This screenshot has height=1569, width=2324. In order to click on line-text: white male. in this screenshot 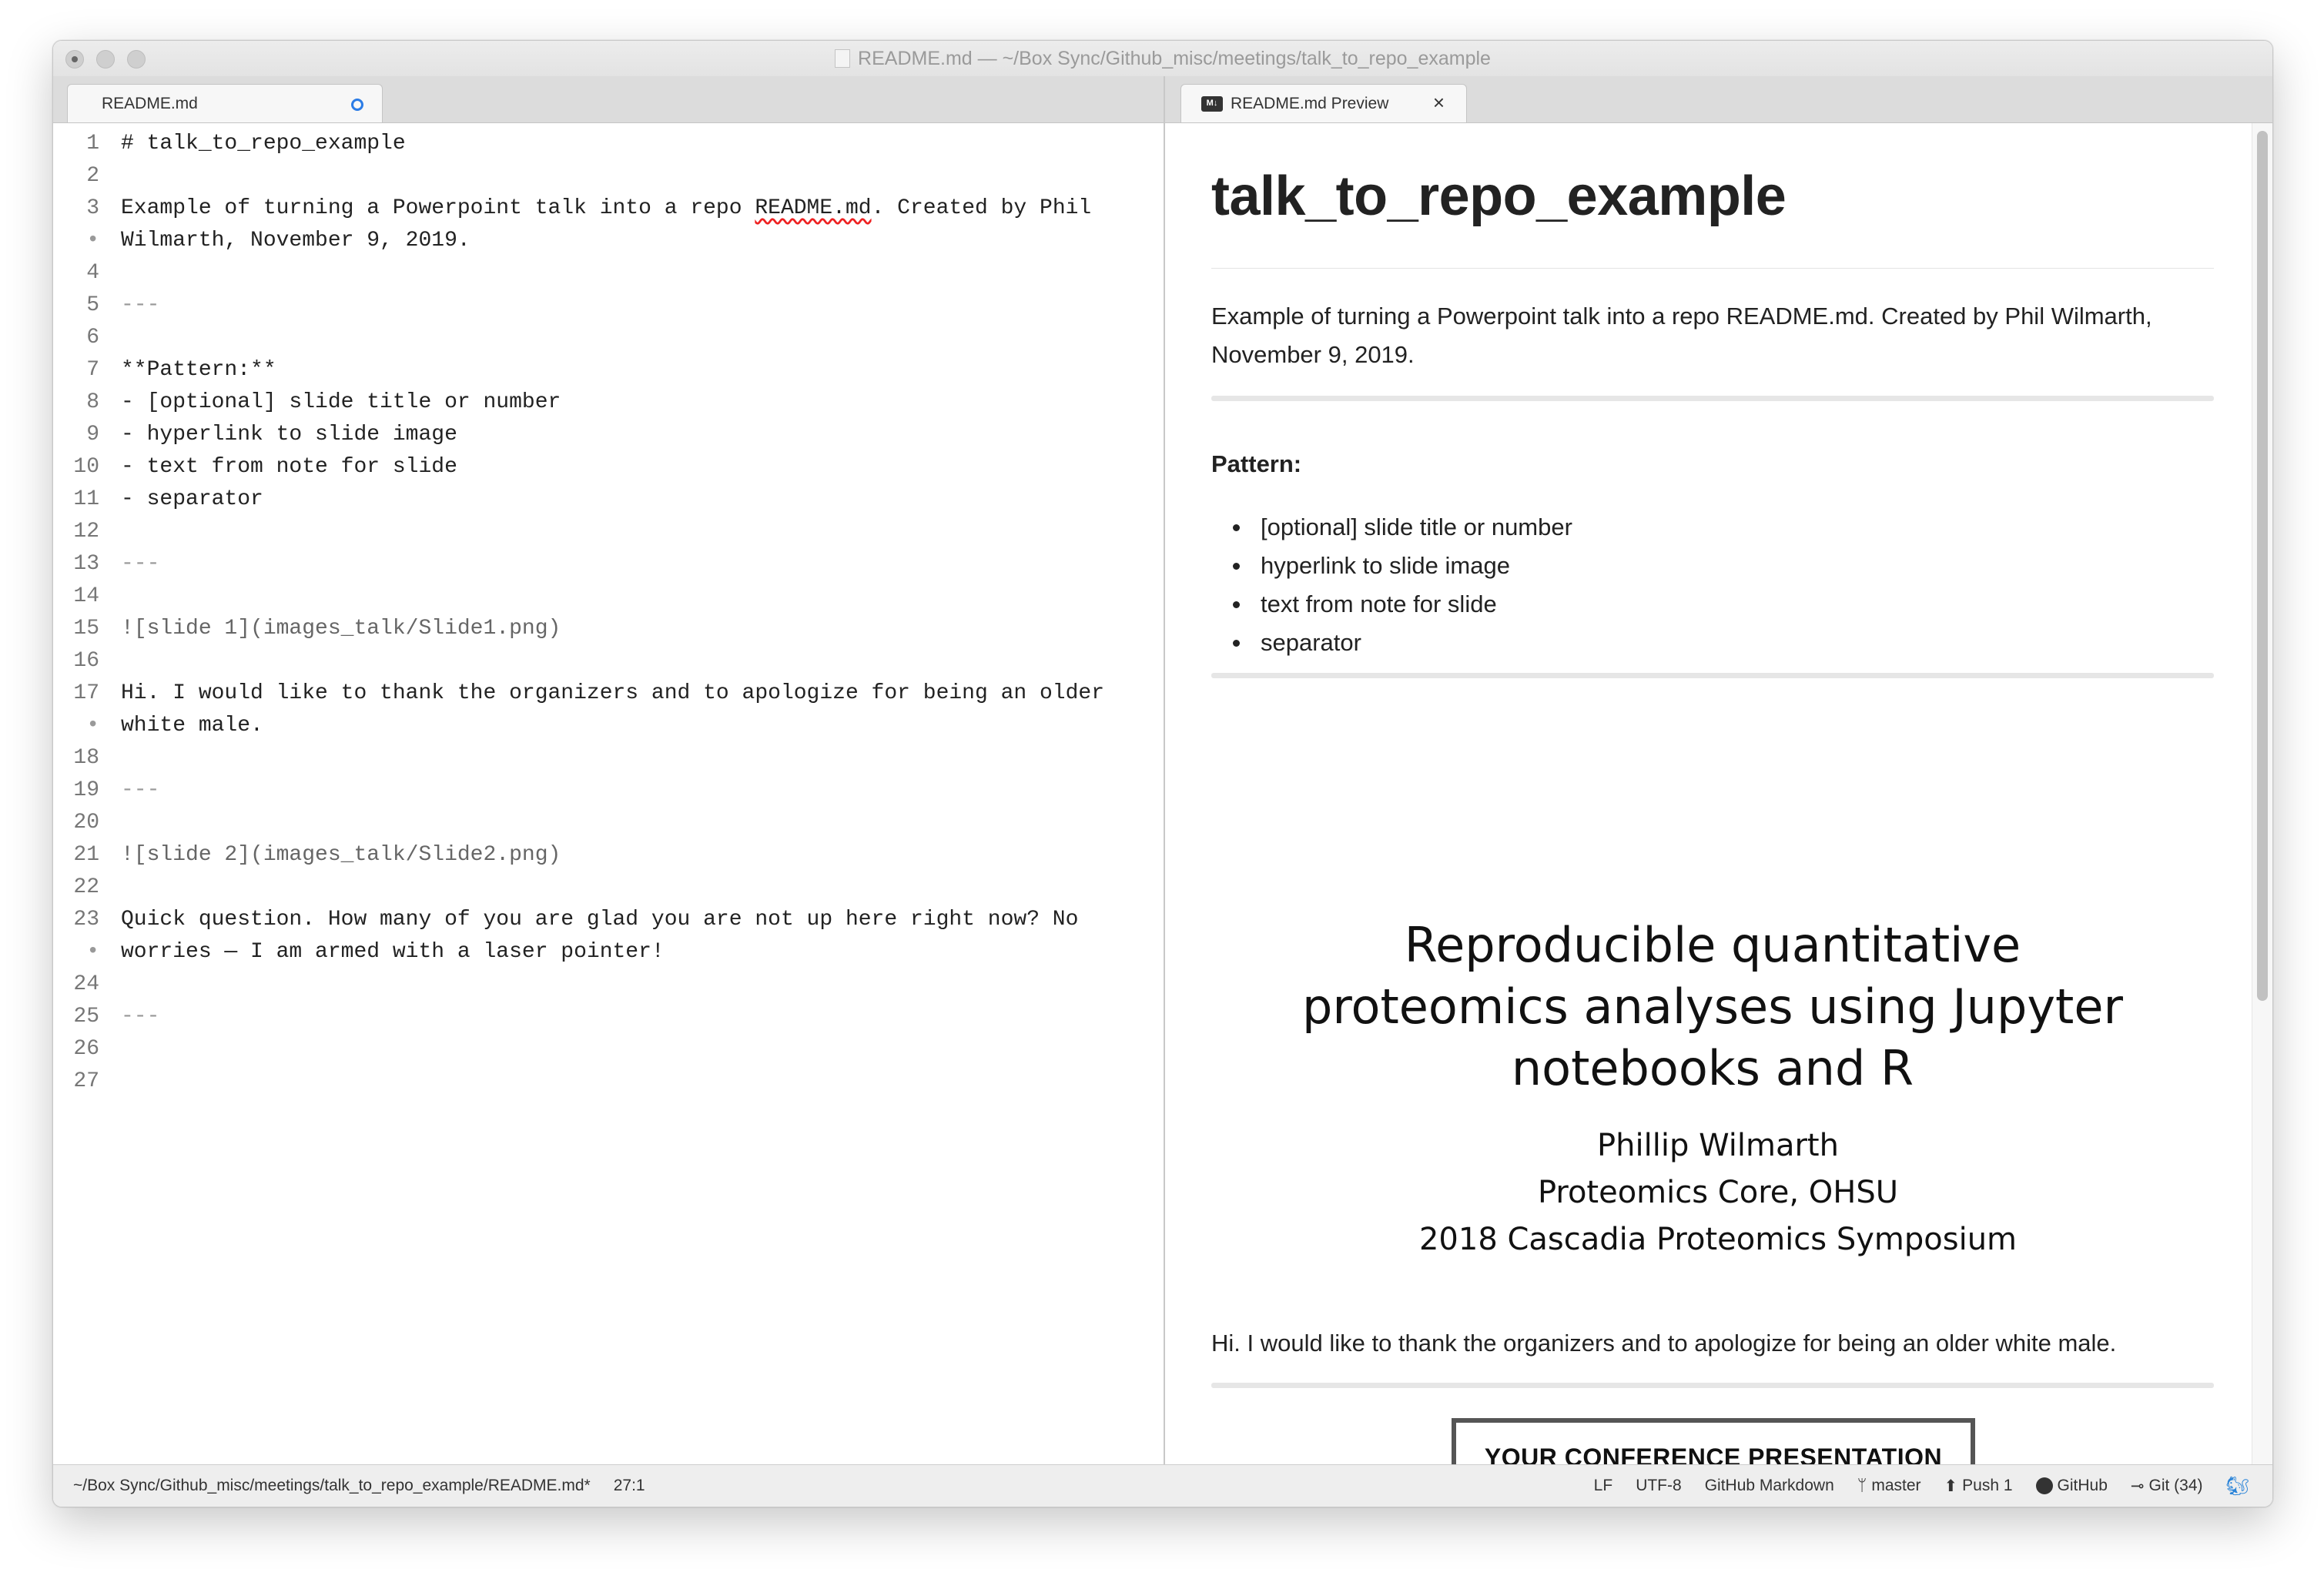, I will do `click(192, 726)`.